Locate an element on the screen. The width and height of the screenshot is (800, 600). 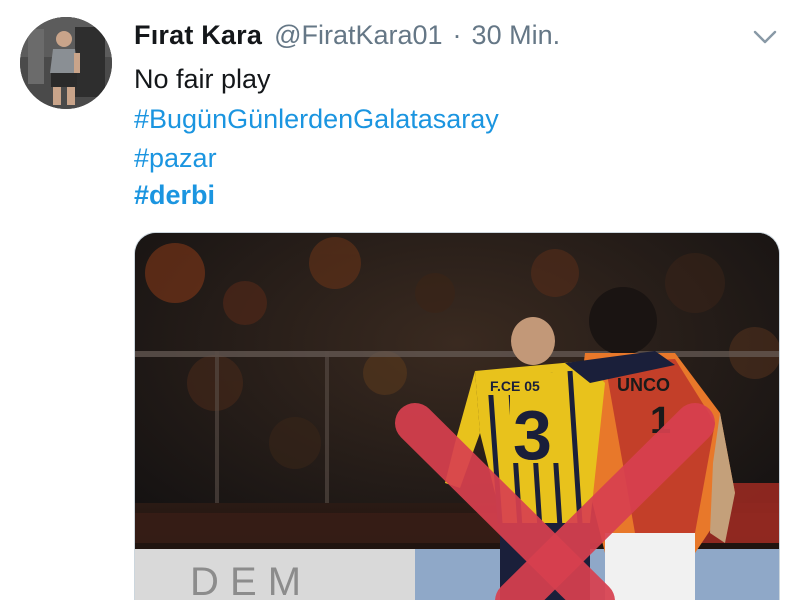
timestamp: 30 Min. is located at coordinates (516, 35).